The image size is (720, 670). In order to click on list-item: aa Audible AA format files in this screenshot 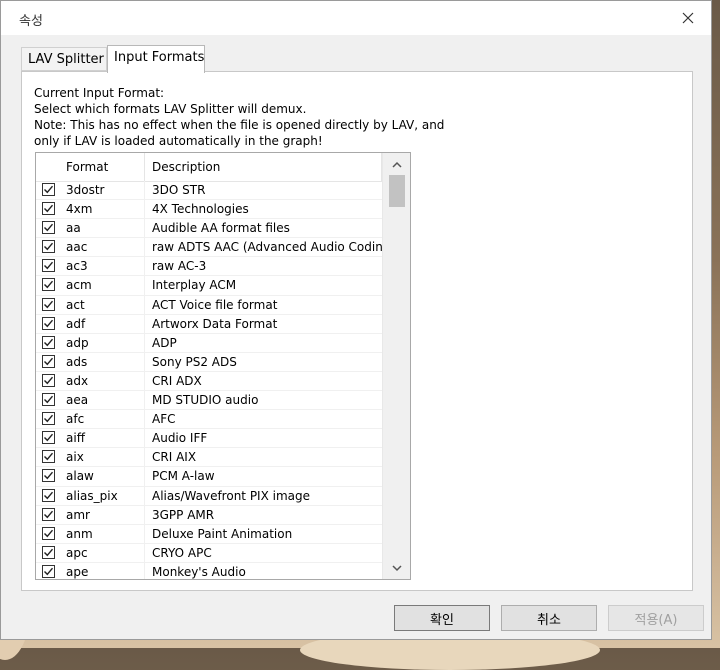, I will do `click(209, 229)`.